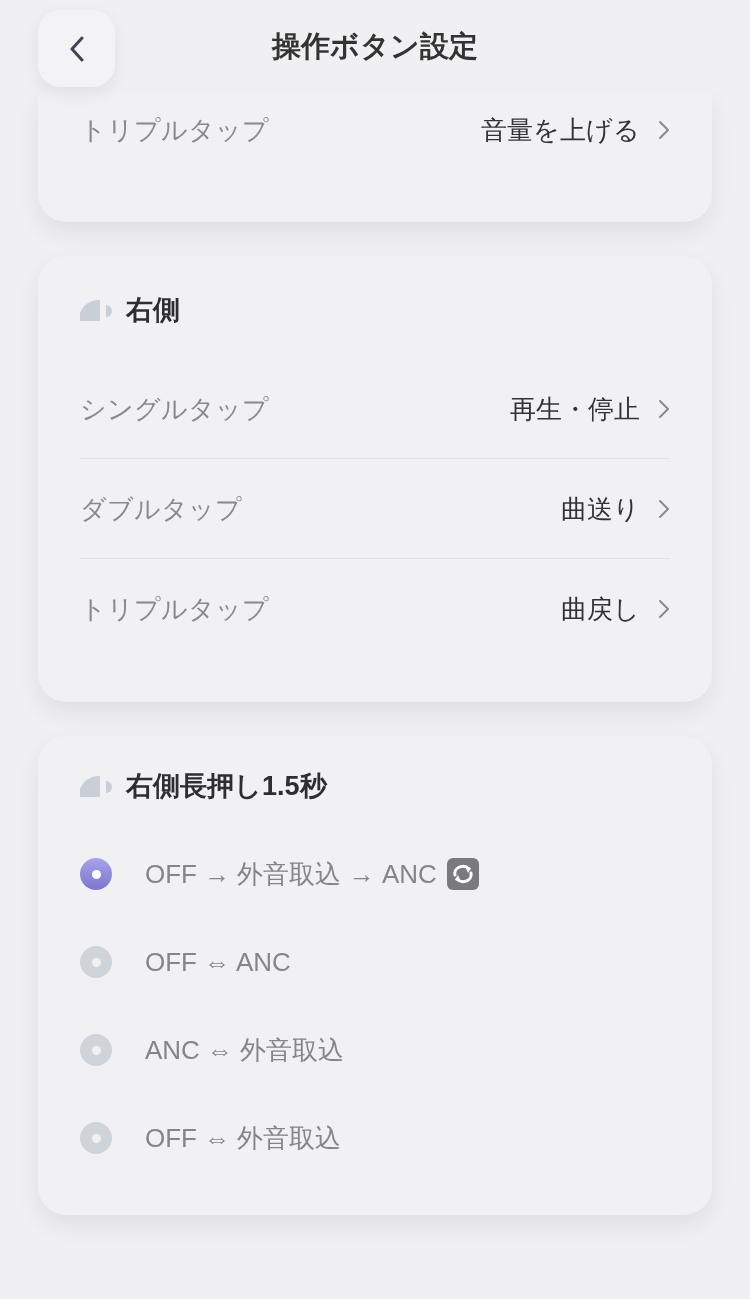 The width and height of the screenshot is (750, 1299). I want to click on back-button, so click(76, 48).